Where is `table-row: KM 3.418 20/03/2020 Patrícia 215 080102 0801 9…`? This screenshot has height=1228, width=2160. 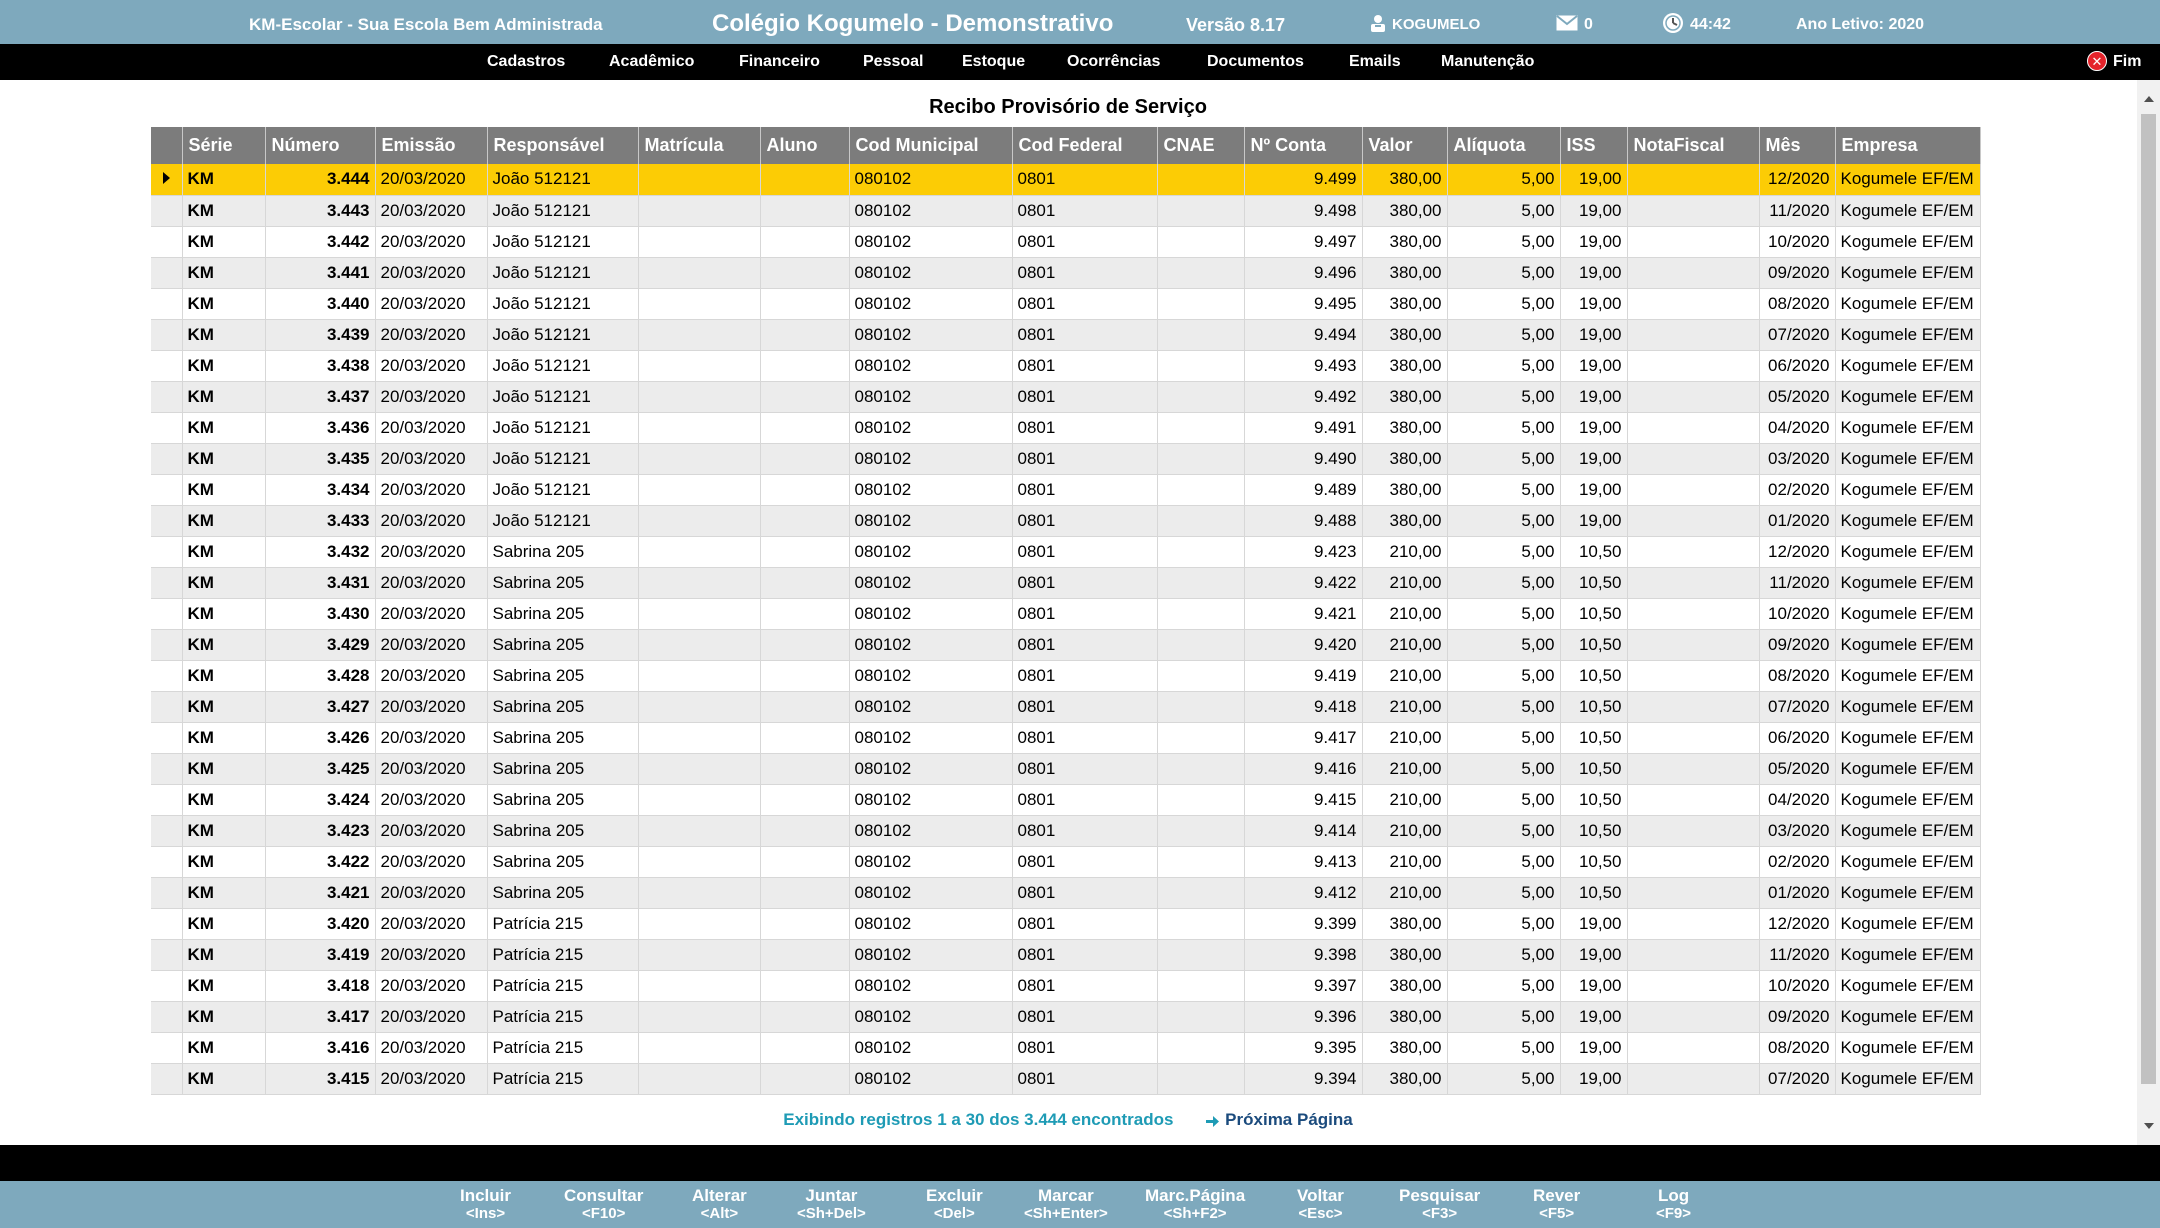 table-row: KM 3.418 20/03/2020 Patrícia 215 080102 0801 9… is located at coordinates (1066, 986).